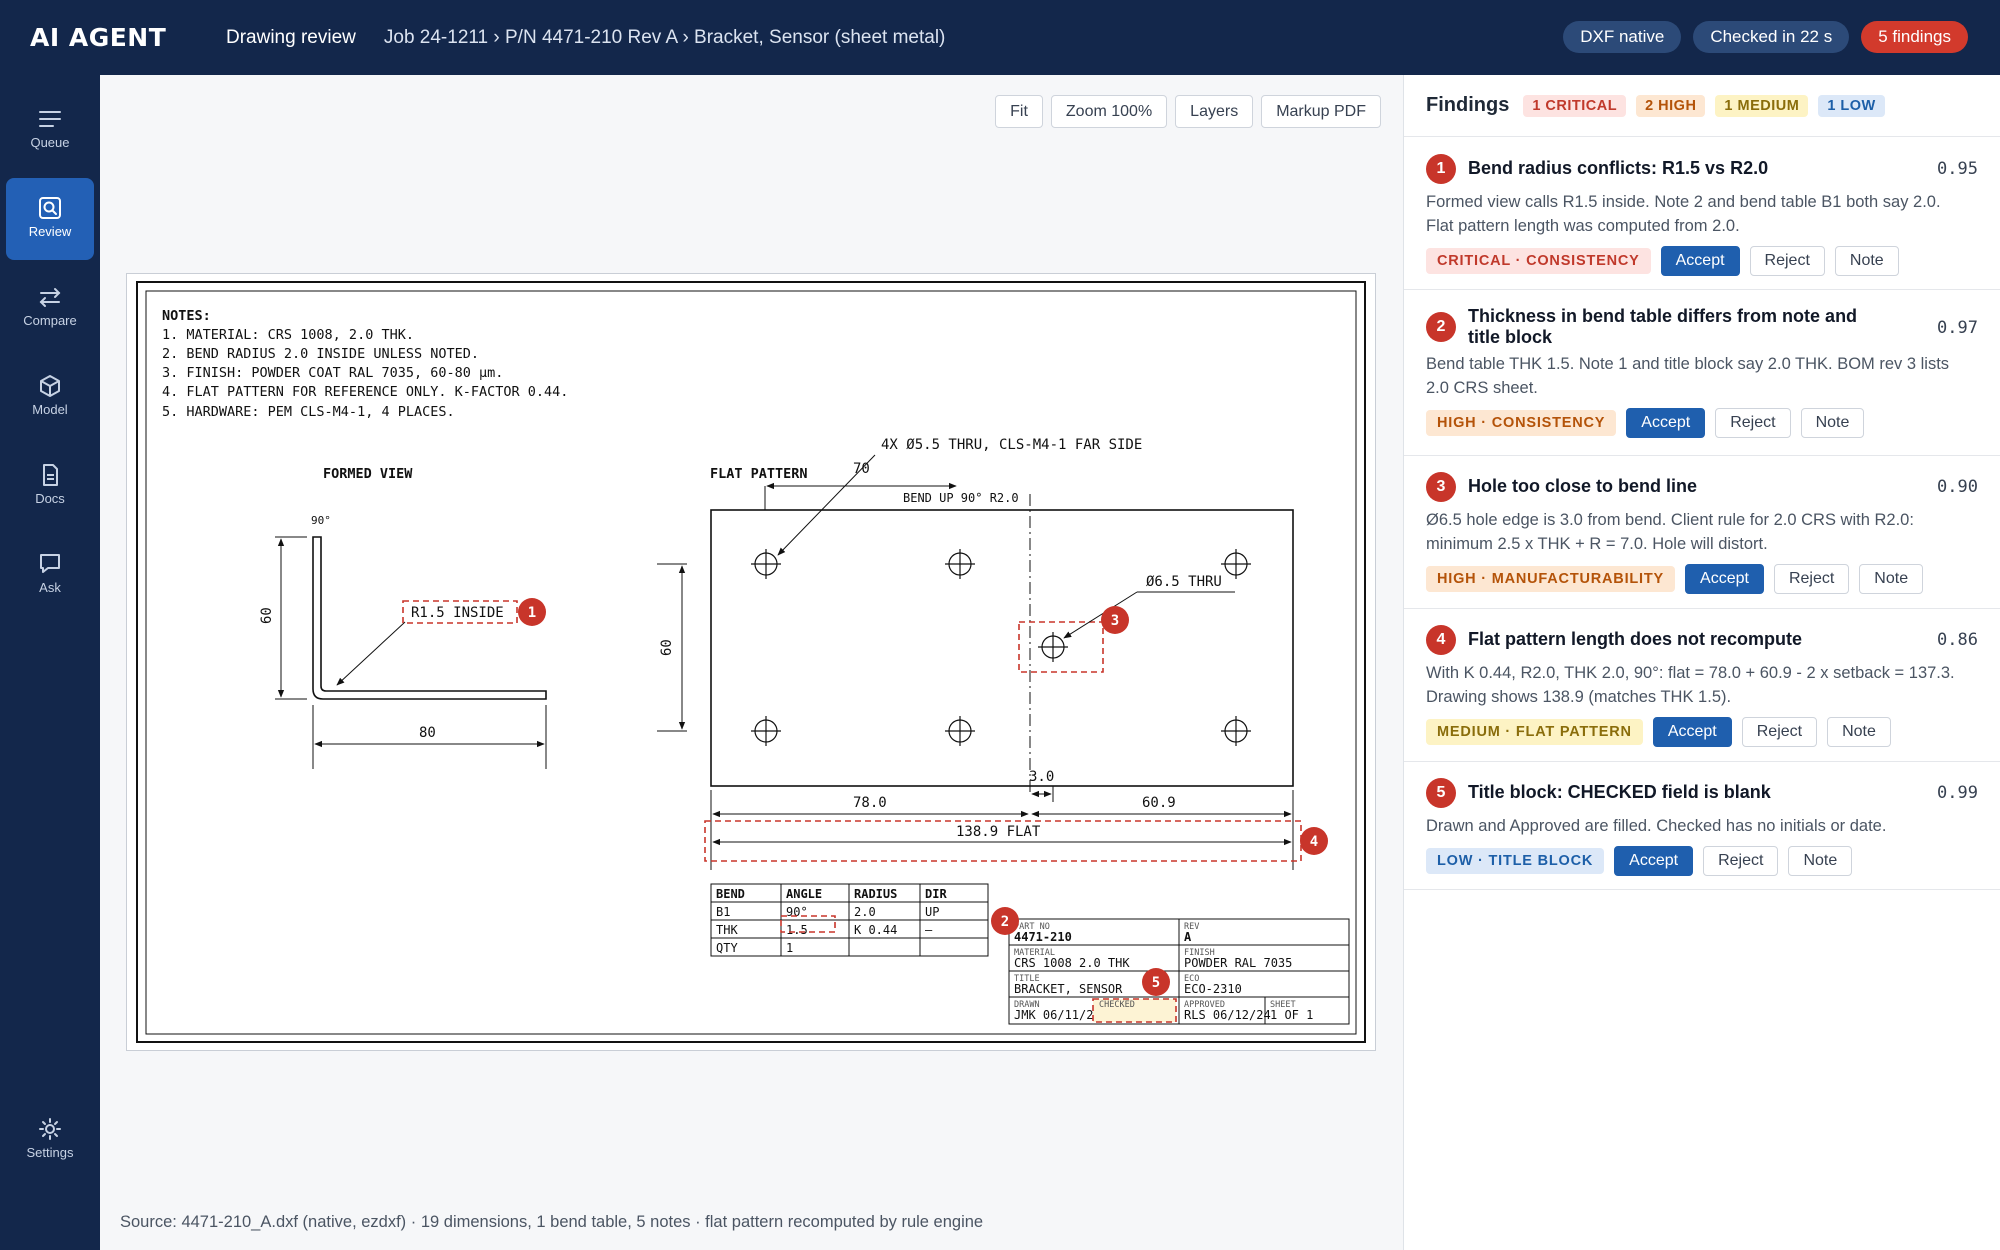  I want to click on note-line: 5. HARDWARE: PEM CLS-M4-1, 4 PLACES., so click(308, 412).